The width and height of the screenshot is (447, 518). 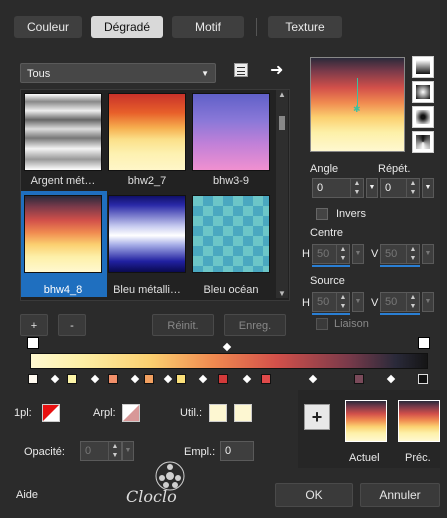 What do you see at coordinates (72, 325) in the screenshot?
I see `remove-gradient-button: -` at bounding box center [72, 325].